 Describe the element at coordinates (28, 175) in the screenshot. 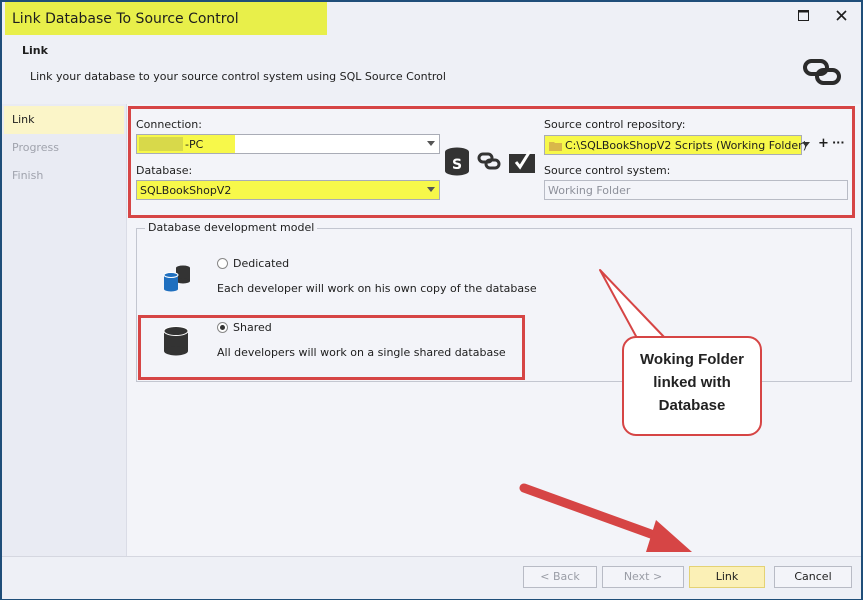

I see `step-finish: Finish` at that location.